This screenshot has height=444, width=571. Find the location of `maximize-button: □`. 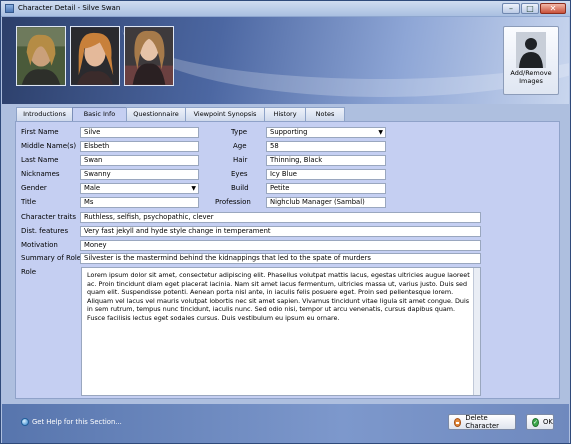

maximize-button: □ is located at coordinates (530, 8).